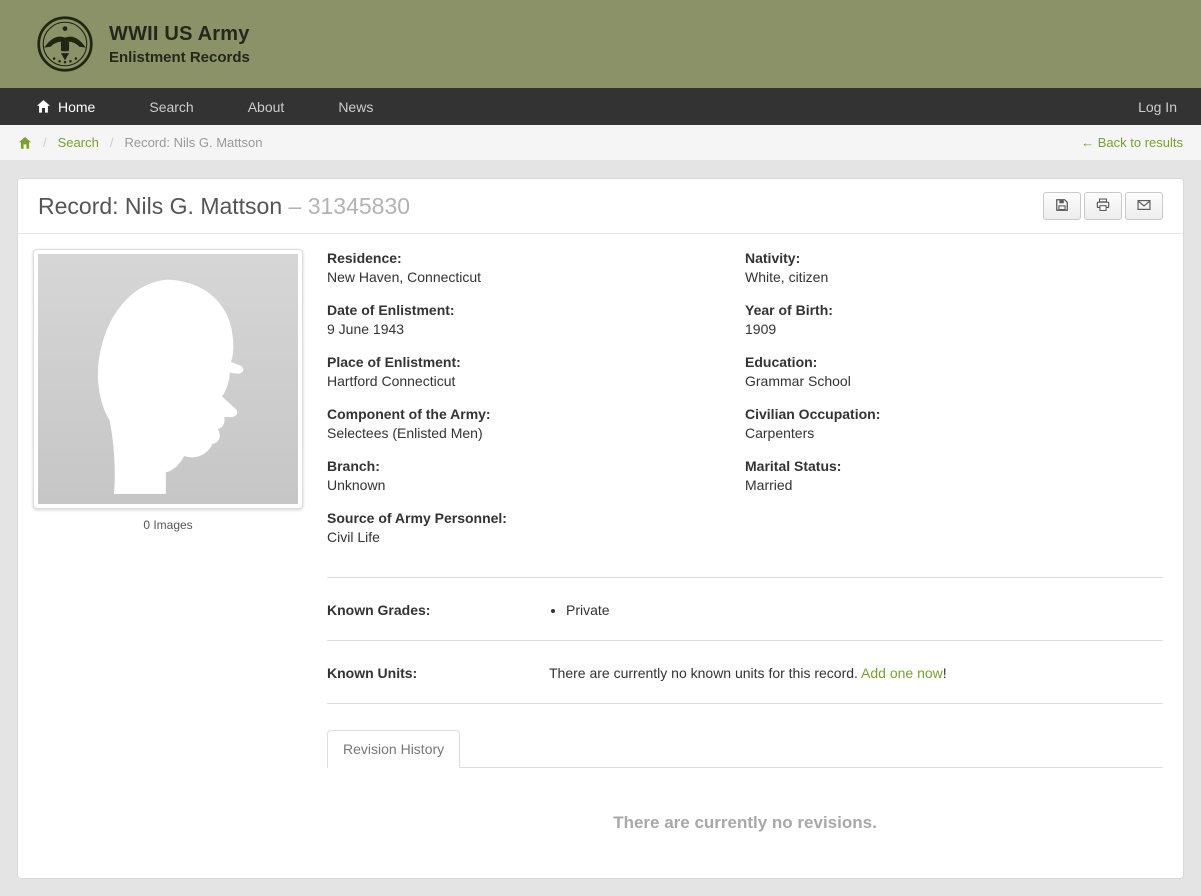 The height and width of the screenshot is (896, 1201). I want to click on page-title: Record: Nils G. Mattson – 31345830, so click(224, 206).